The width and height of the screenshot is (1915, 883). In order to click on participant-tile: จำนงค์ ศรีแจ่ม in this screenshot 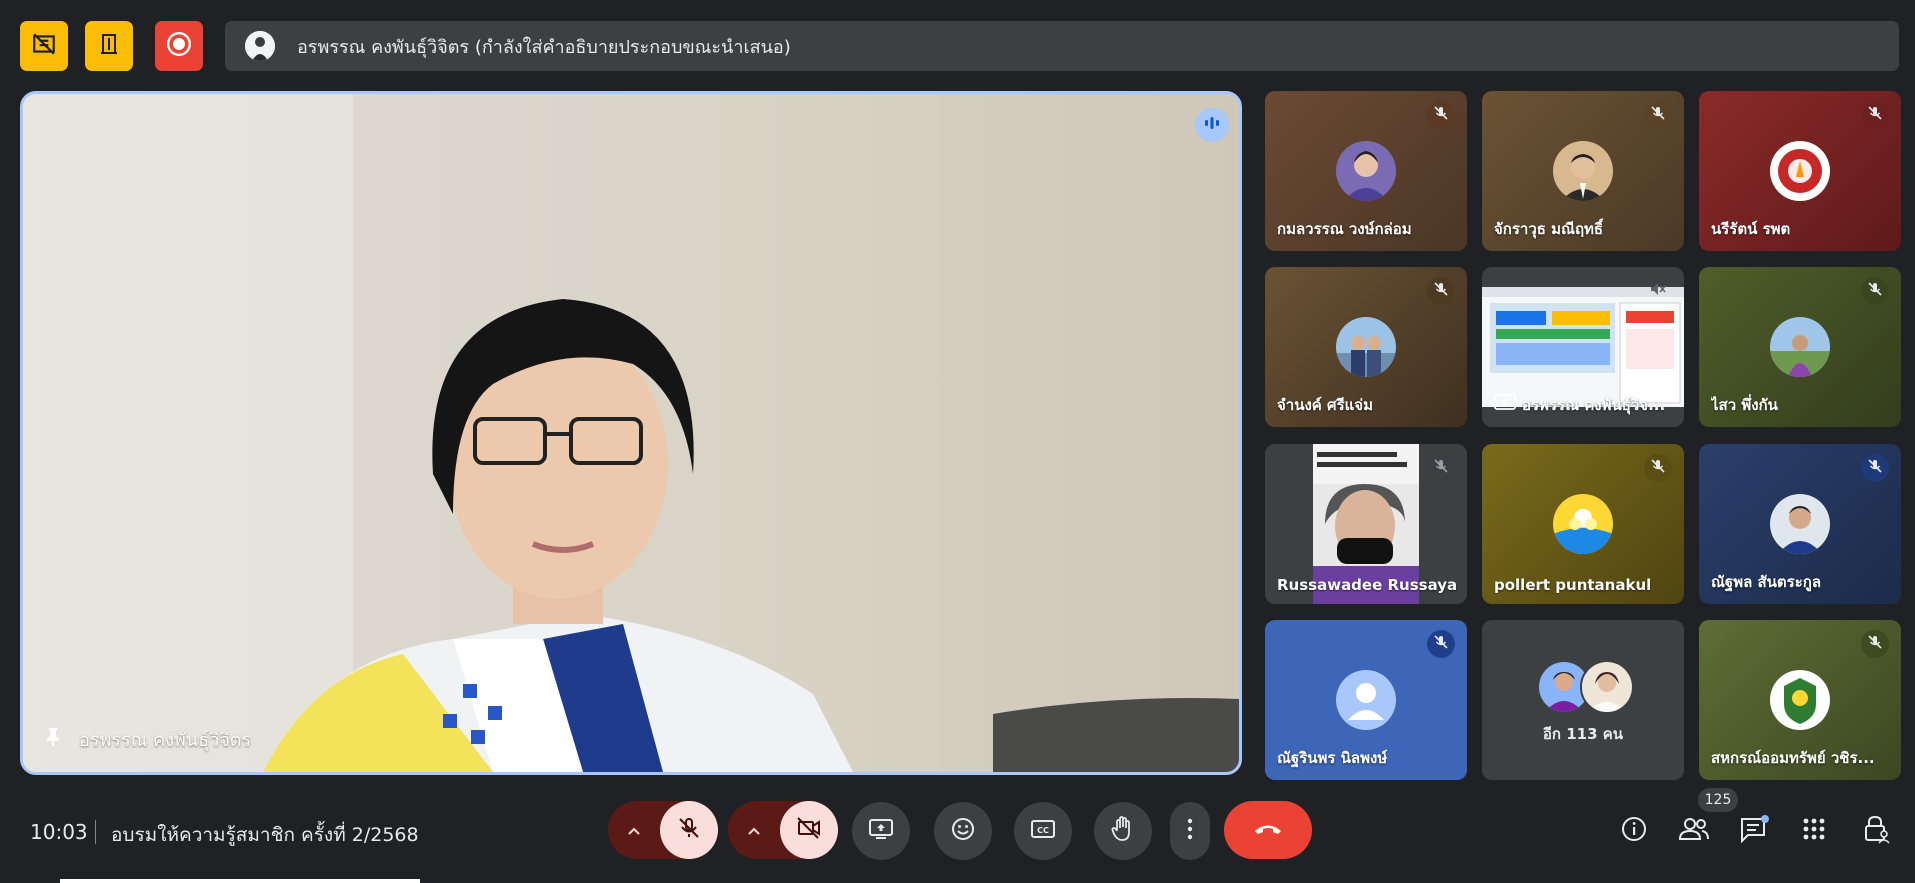, I will do `click(1366, 347)`.